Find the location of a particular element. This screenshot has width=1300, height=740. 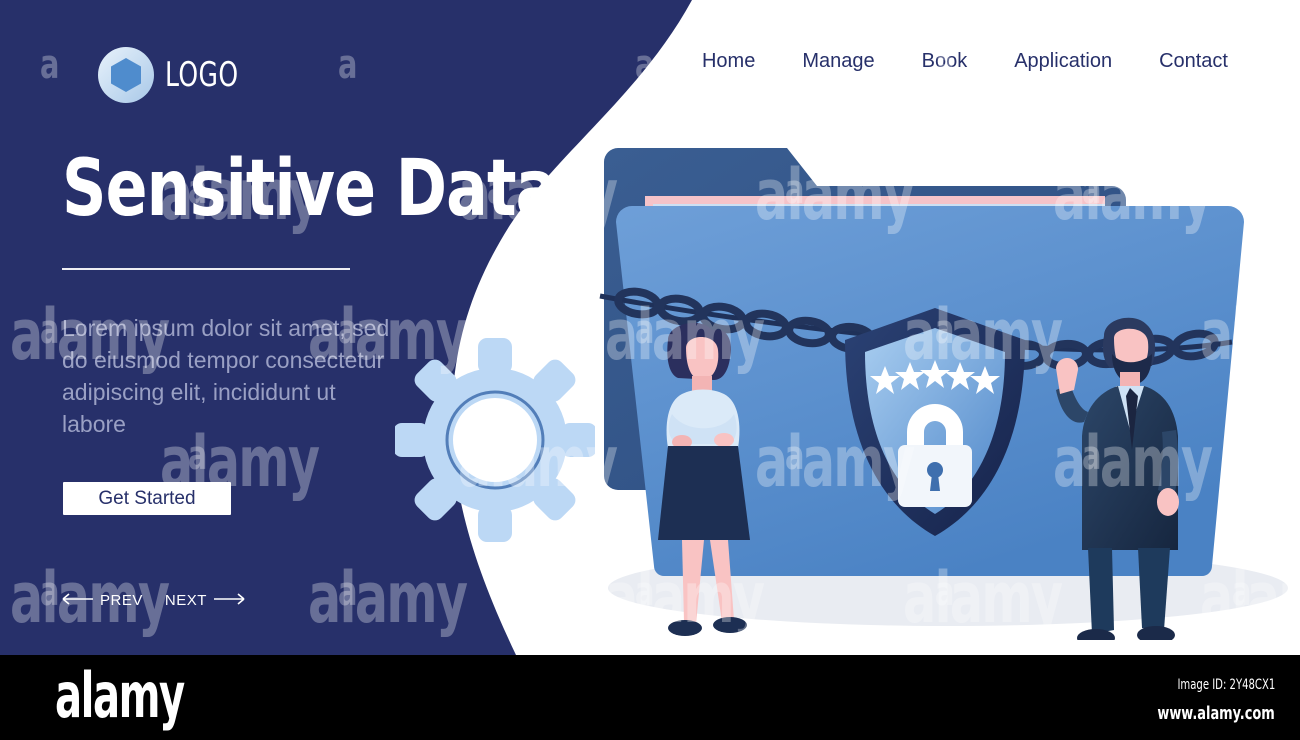

main-navigation: Home Manage Book Application Contact is located at coordinates (965, 61).